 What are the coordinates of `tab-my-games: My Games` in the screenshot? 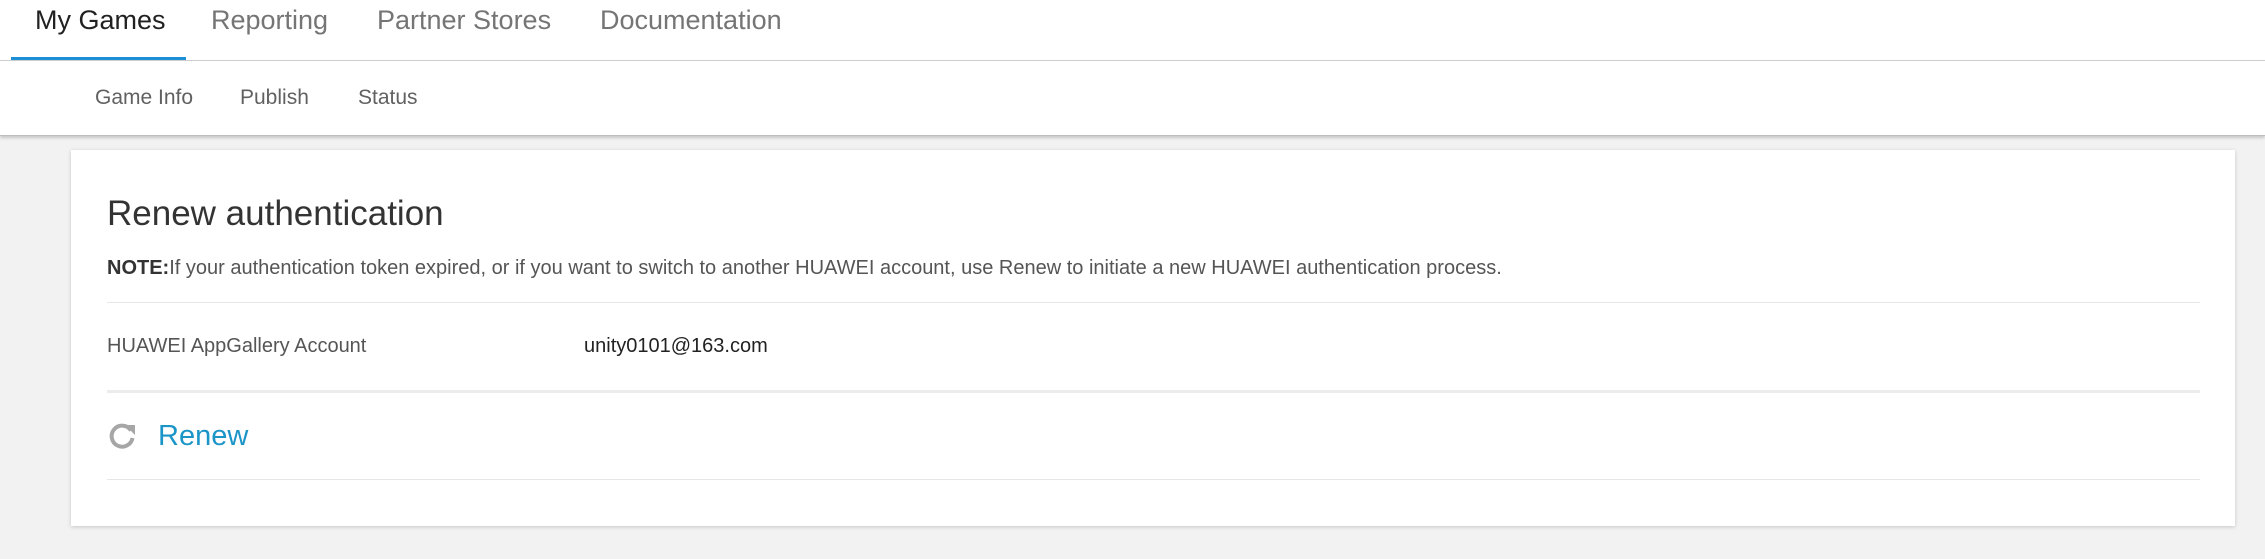 It's located at (100, 30).